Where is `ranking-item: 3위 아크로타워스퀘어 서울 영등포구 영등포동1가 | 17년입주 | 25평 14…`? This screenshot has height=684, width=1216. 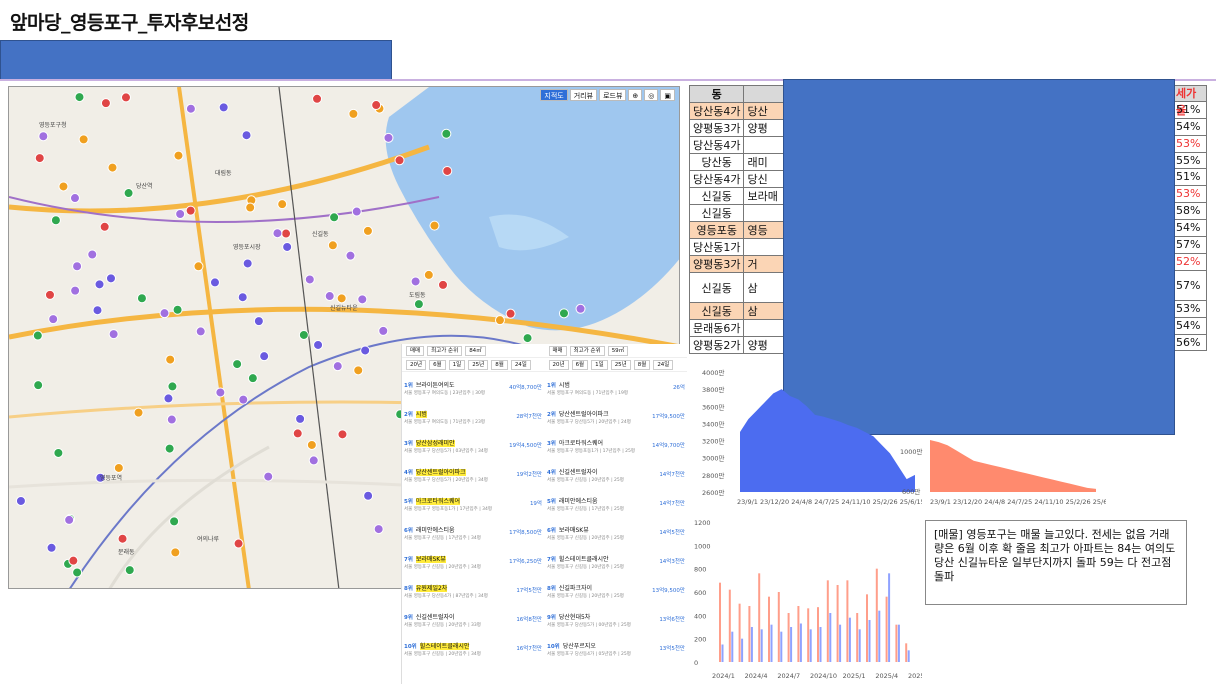 ranking-item: 3위 아크로타워스퀘어 서울 영등포구 영등포동1가 | 17년입주 | 25평 14… is located at coordinates (617, 453).